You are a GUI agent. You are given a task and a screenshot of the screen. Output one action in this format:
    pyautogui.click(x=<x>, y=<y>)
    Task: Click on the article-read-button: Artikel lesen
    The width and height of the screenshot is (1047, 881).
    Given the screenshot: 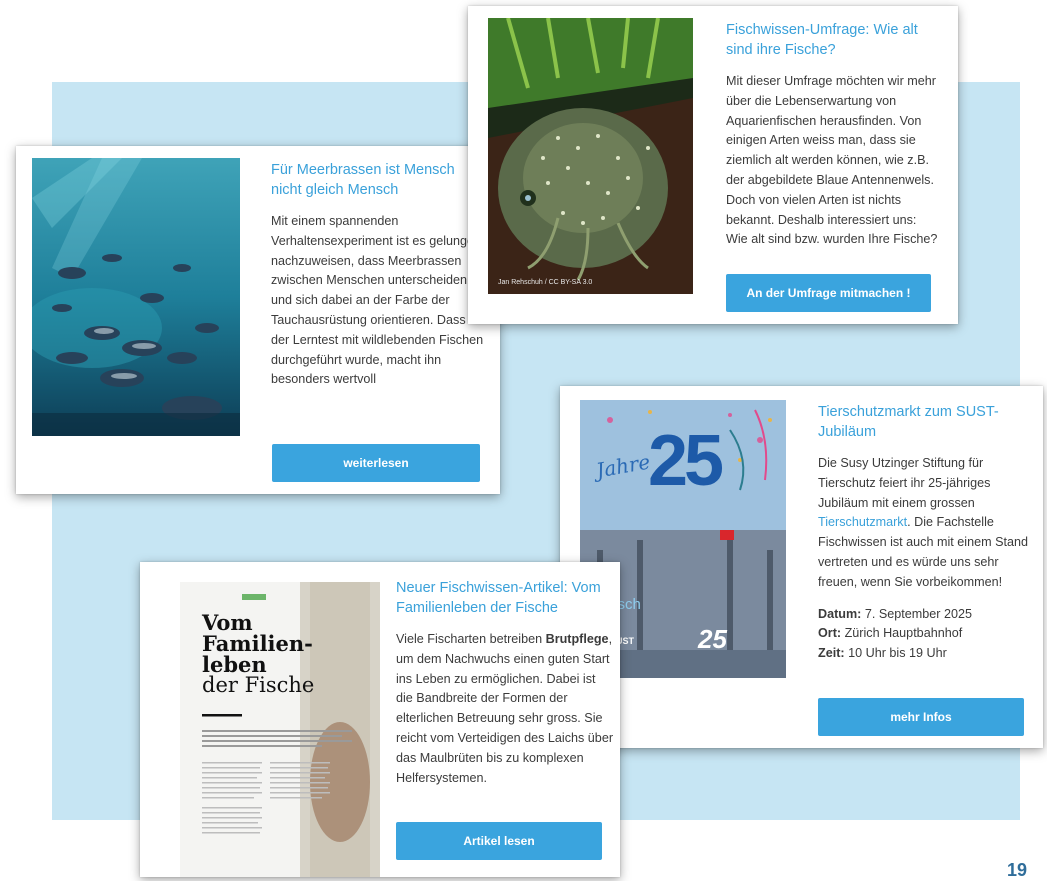 What is the action you would take?
    pyautogui.click(x=499, y=841)
    